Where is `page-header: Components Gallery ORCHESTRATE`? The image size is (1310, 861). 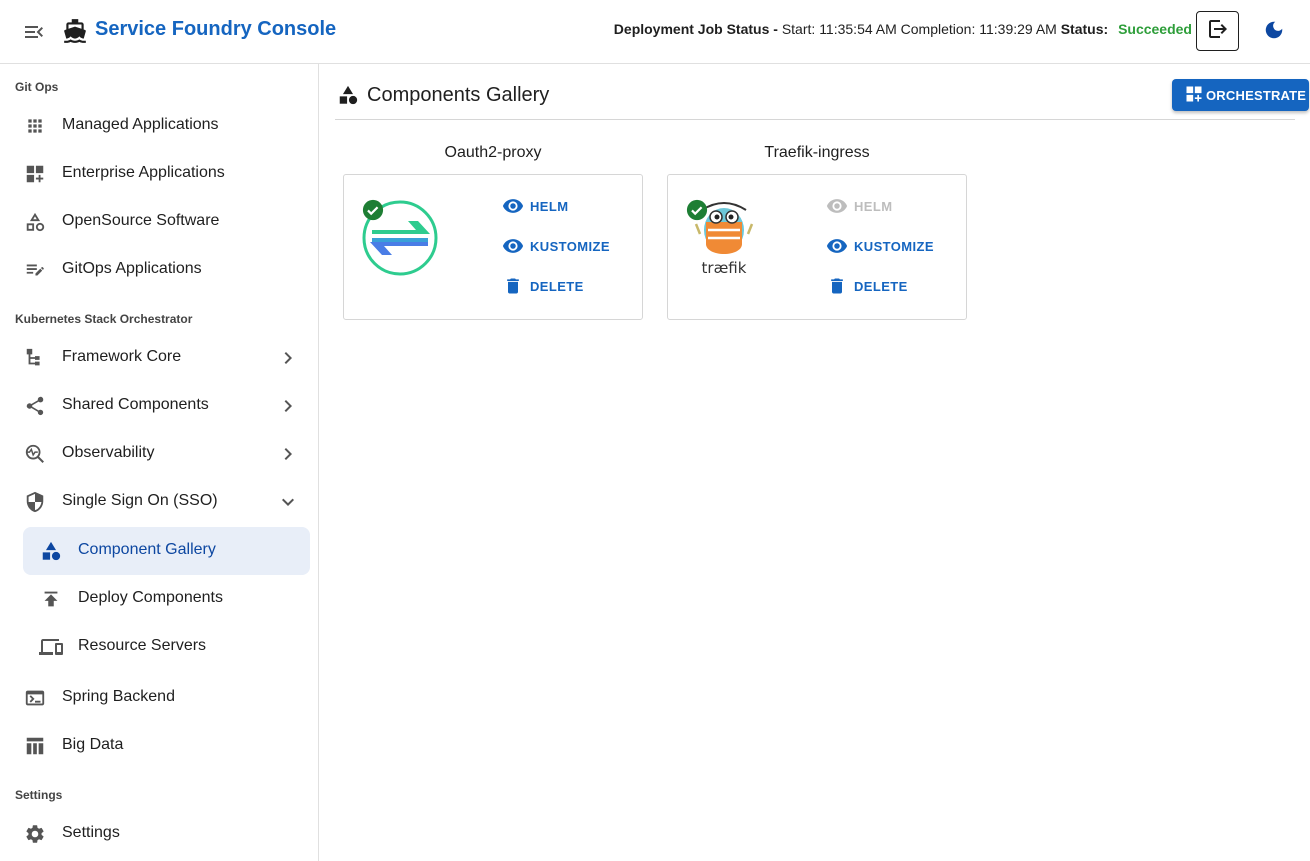 page-header: Components Gallery ORCHESTRATE is located at coordinates (822, 92).